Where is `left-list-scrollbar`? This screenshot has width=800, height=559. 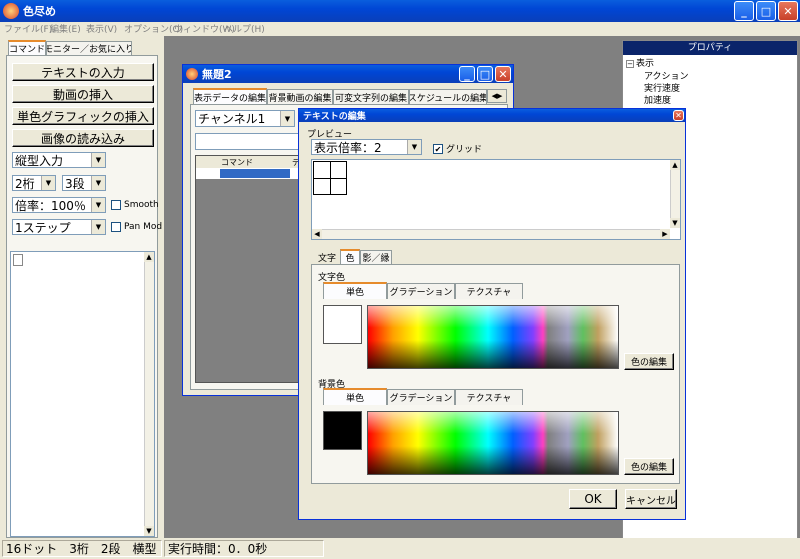 left-list-scrollbar is located at coordinates (149, 394).